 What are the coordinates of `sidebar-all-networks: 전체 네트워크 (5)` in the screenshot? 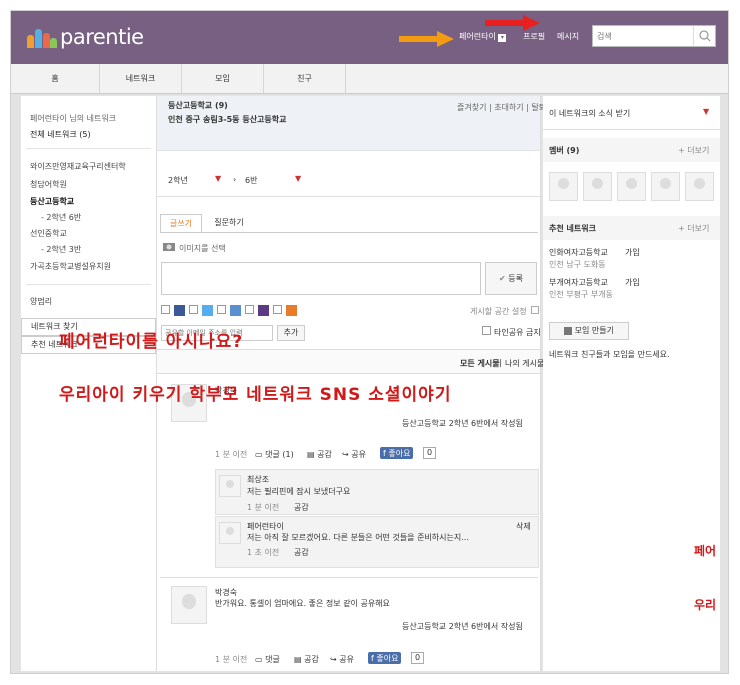 It's located at (60, 134).